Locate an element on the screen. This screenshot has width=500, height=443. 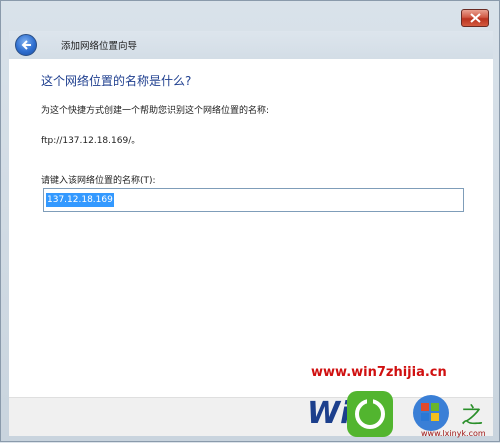
back-button is located at coordinates (26, 45).